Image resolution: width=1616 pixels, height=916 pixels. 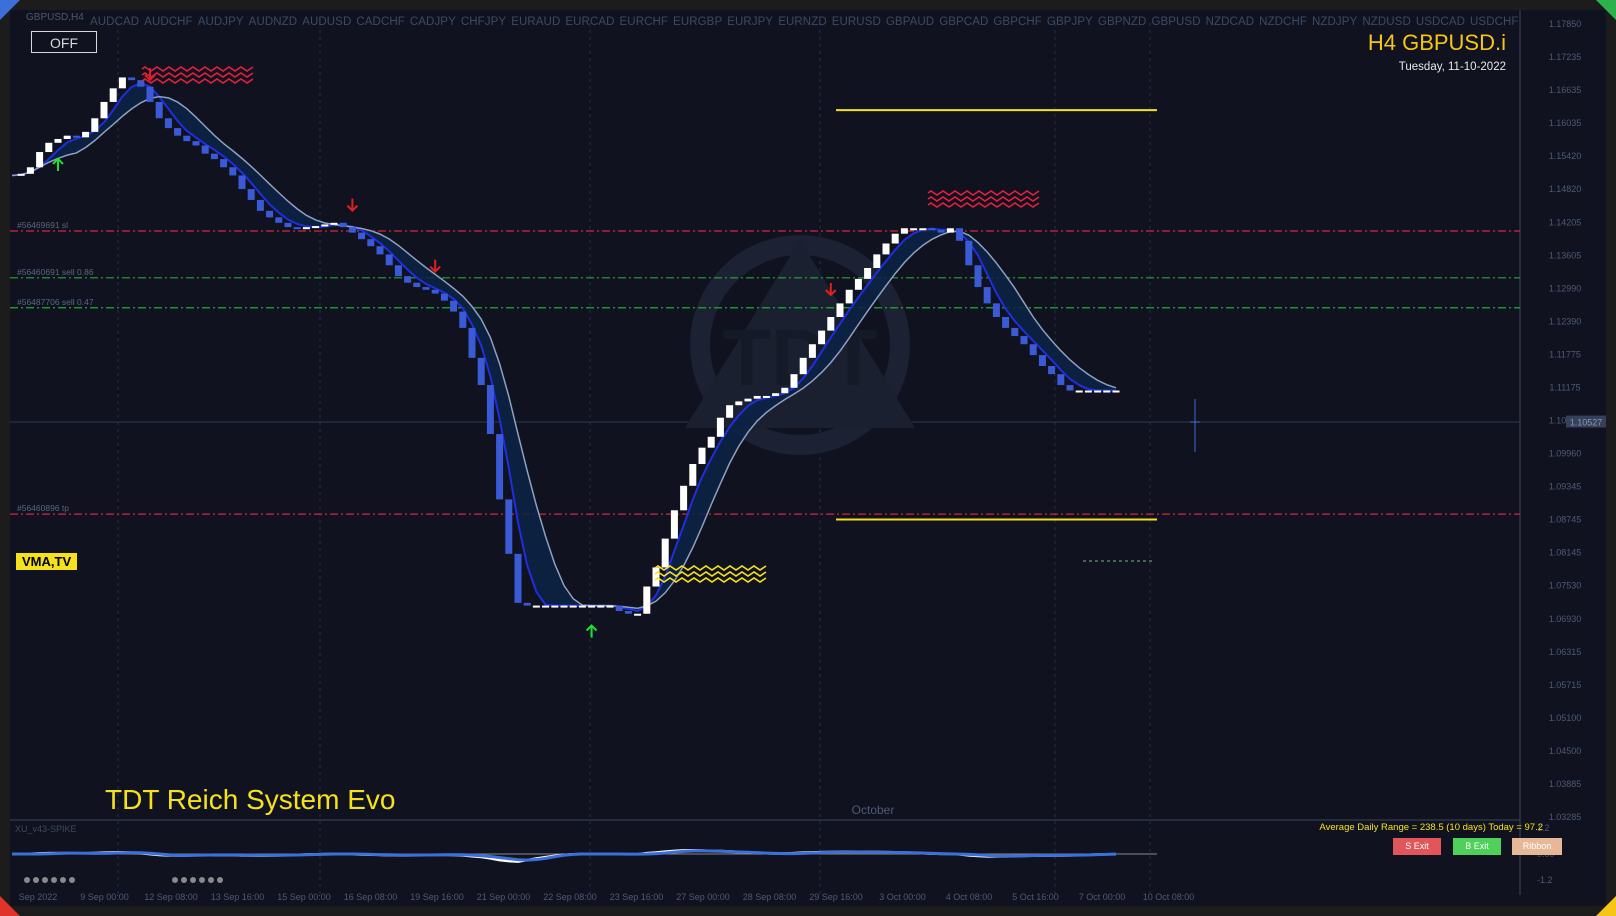 I want to click on price-tick-label: 1.05100, so click(x=1565, y=718).